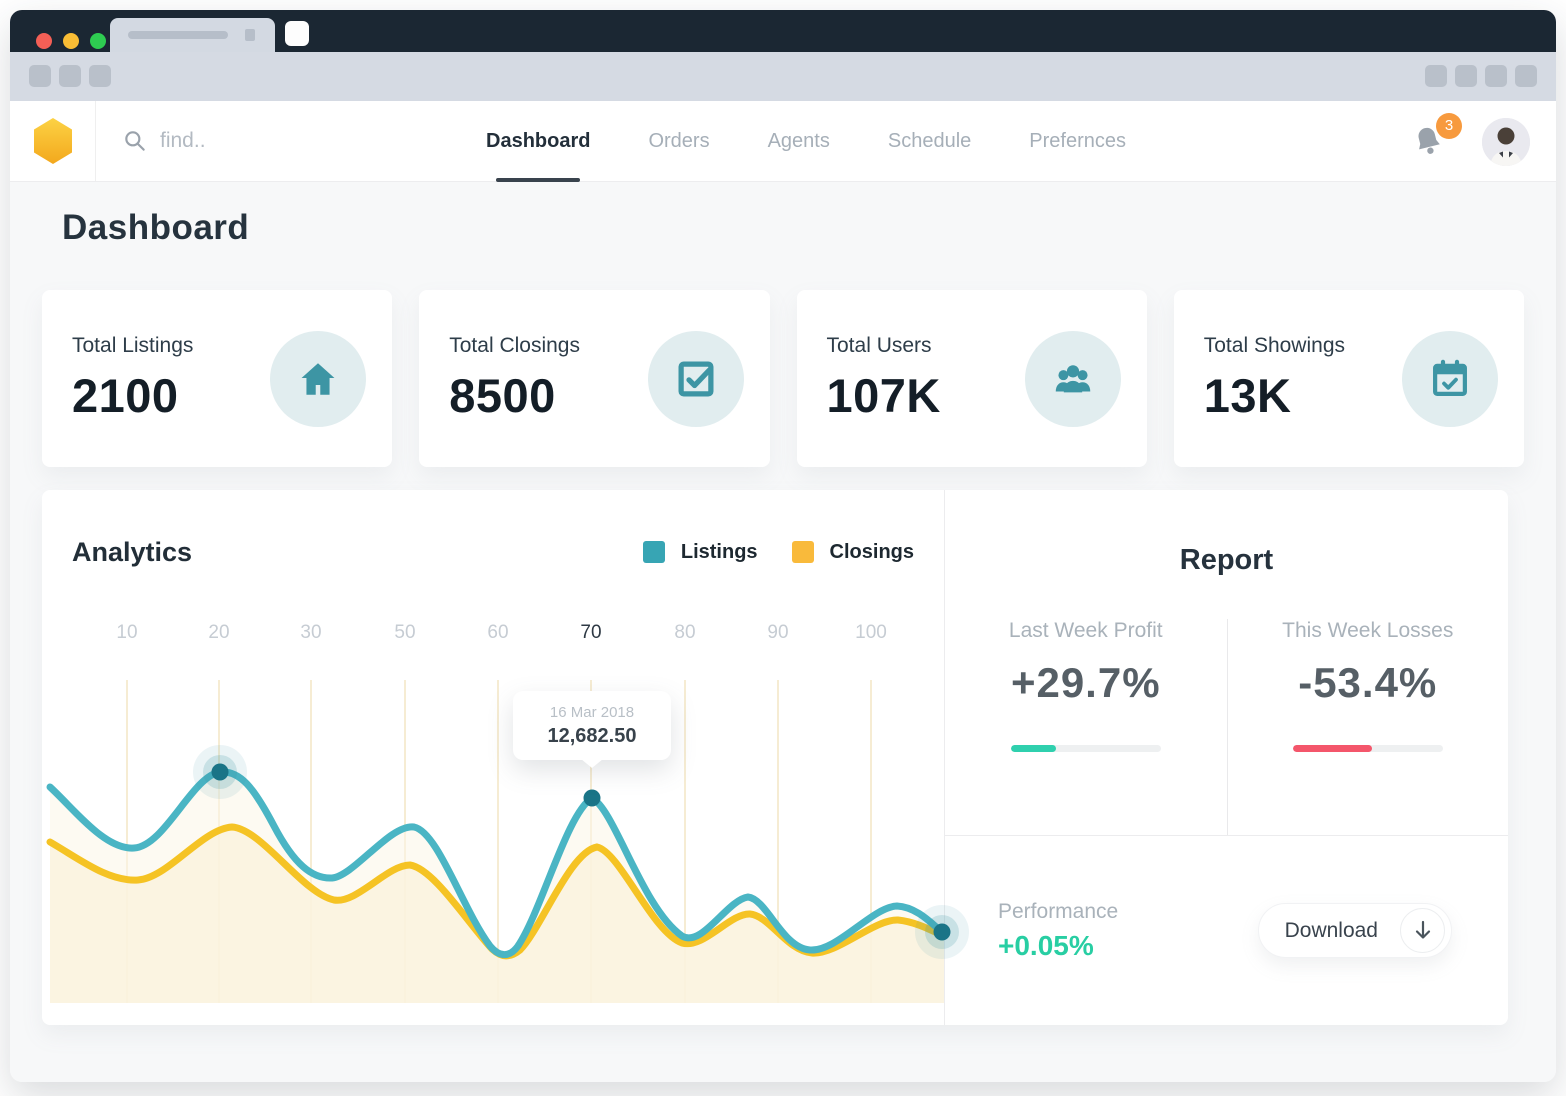  What do you see at coordinates (1348, 378) in the screenshot?
I see `stat-card-total-showings: Total Showings 13K` at bounding box center [1348, 378].